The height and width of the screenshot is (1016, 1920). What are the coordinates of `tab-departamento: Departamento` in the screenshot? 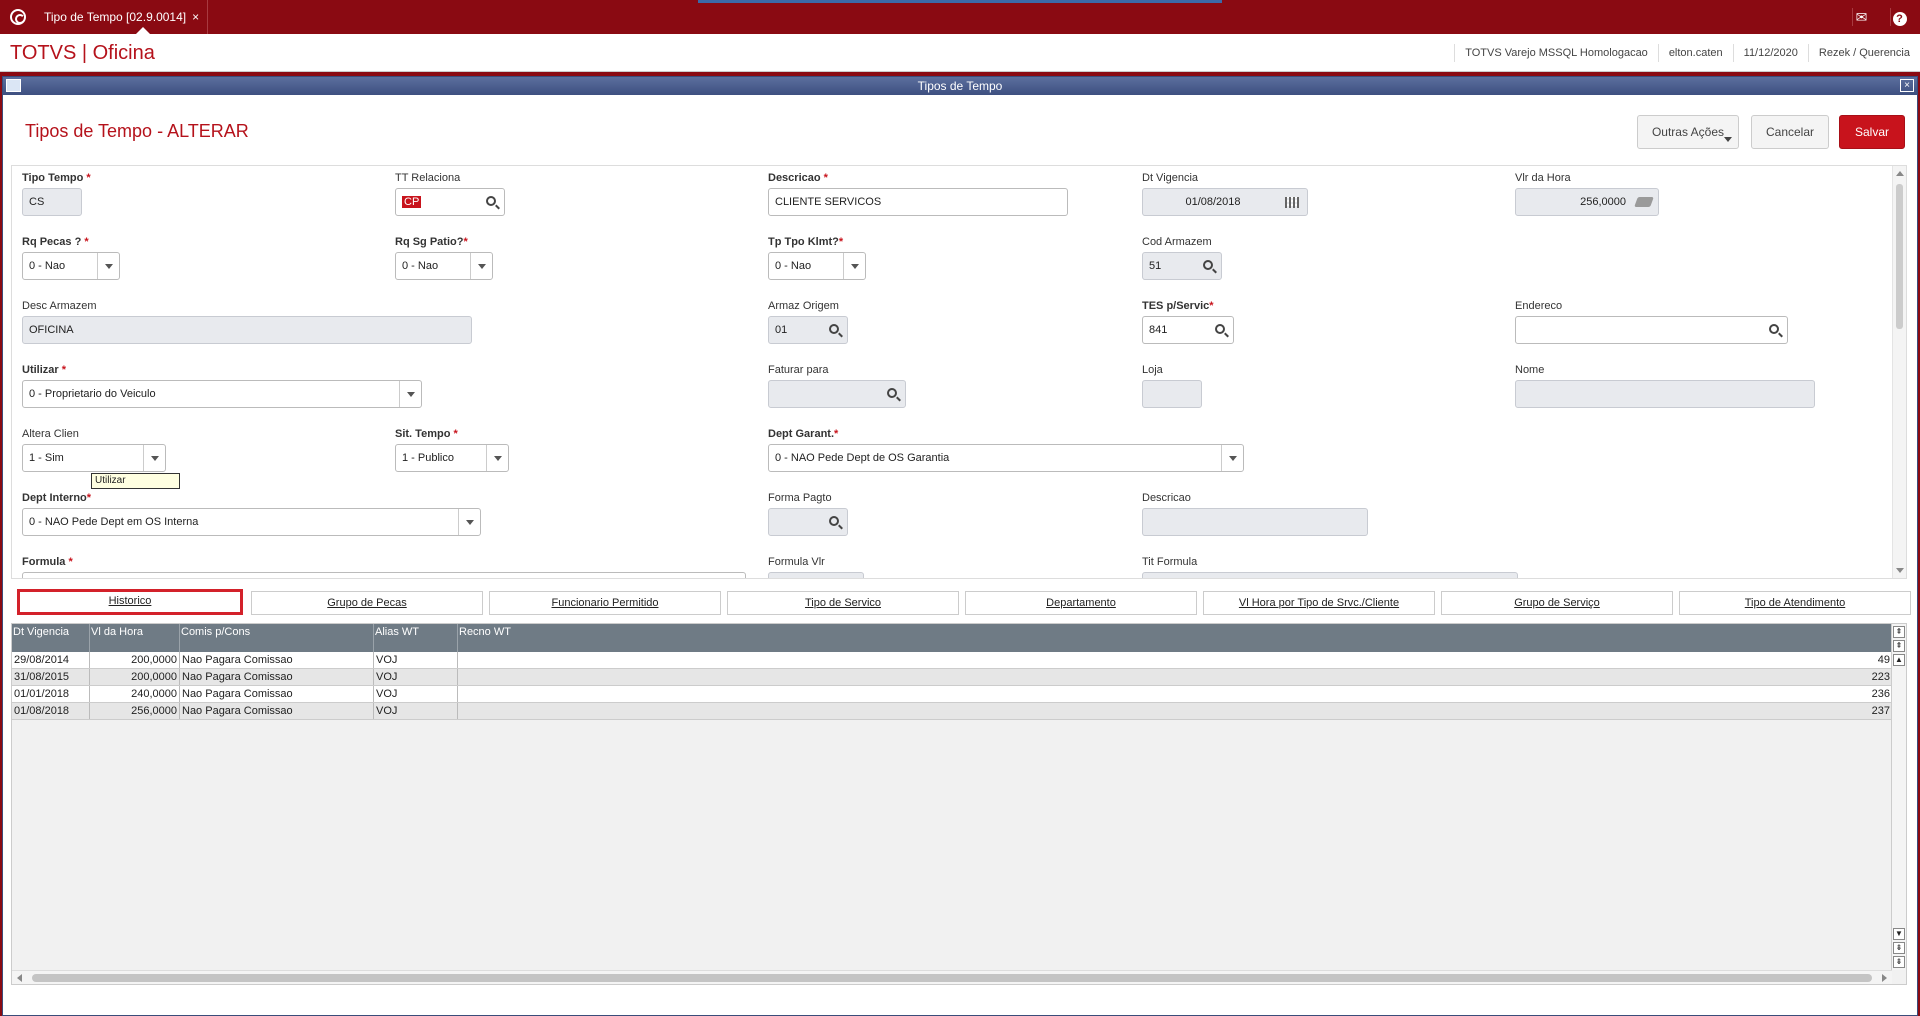 It's located at (1081, 603).